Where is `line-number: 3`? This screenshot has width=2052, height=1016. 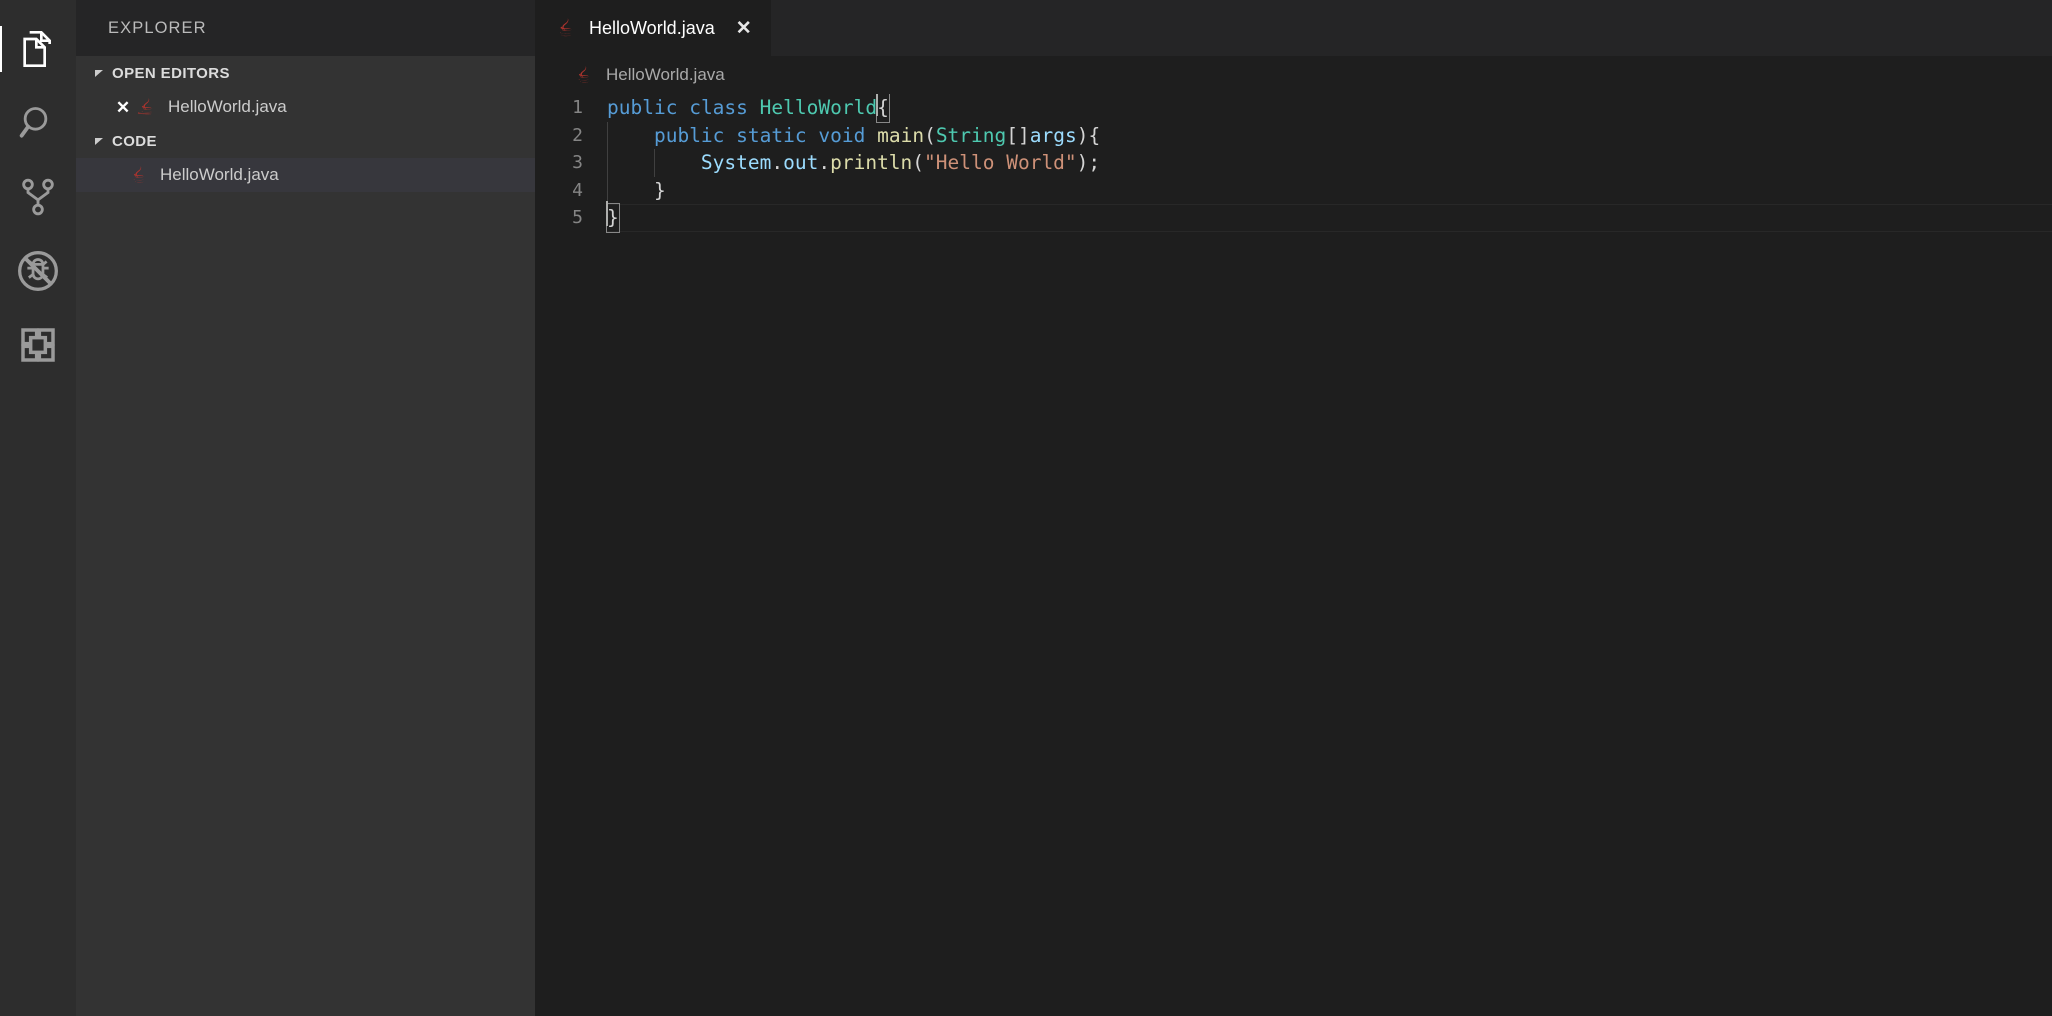 line-number: 3 is located at coordinates (577, 162).